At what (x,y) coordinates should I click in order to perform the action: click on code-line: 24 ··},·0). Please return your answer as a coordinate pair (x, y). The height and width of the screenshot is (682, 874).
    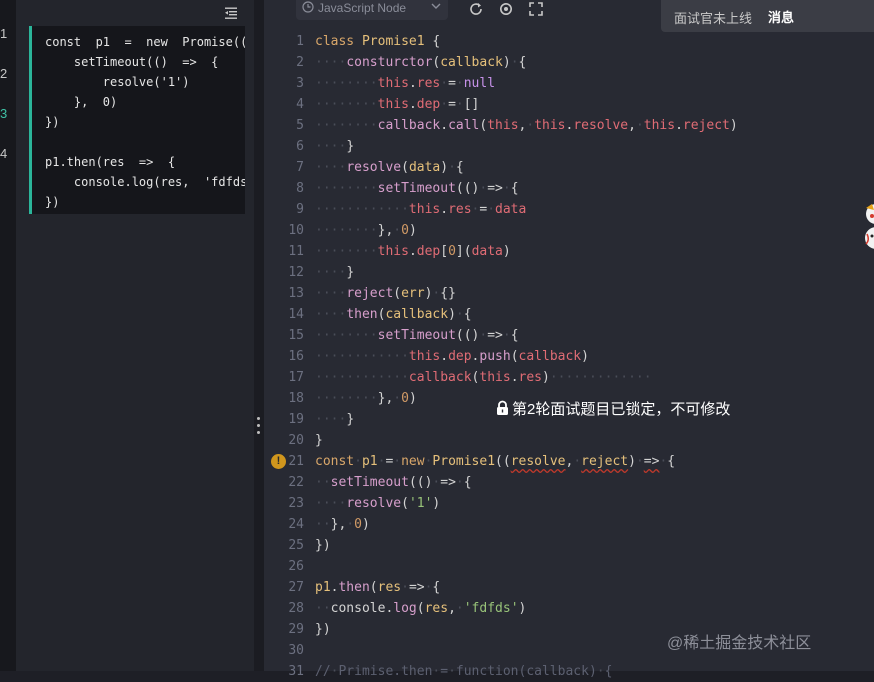
    Looking at the image, I should click on (569, 524).